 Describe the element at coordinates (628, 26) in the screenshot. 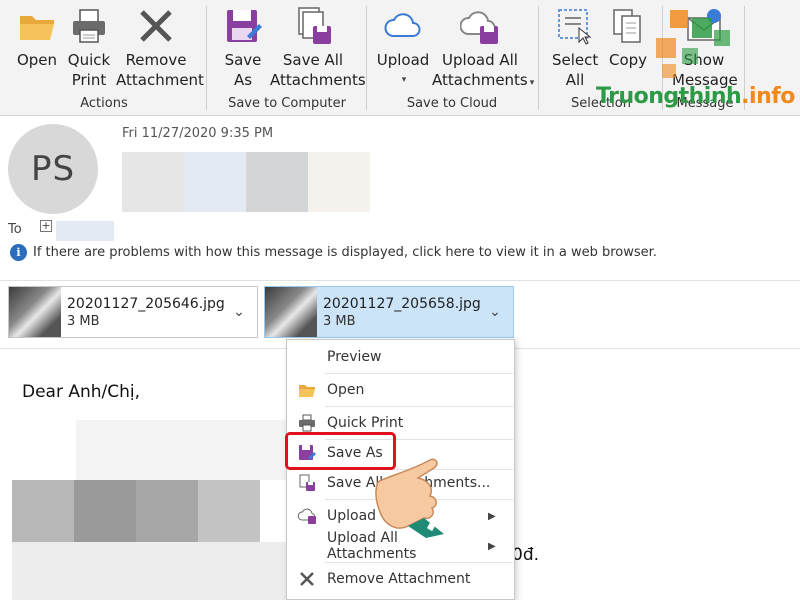

I see `copy-icon` at that location.